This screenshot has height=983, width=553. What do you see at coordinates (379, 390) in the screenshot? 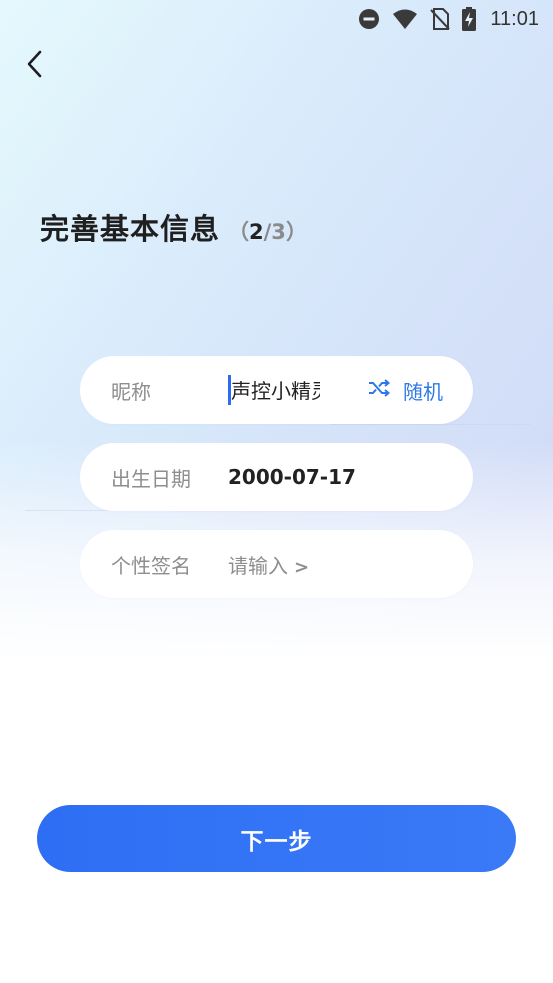
I see `shuffle-icon` at bounding box center [379, 390].